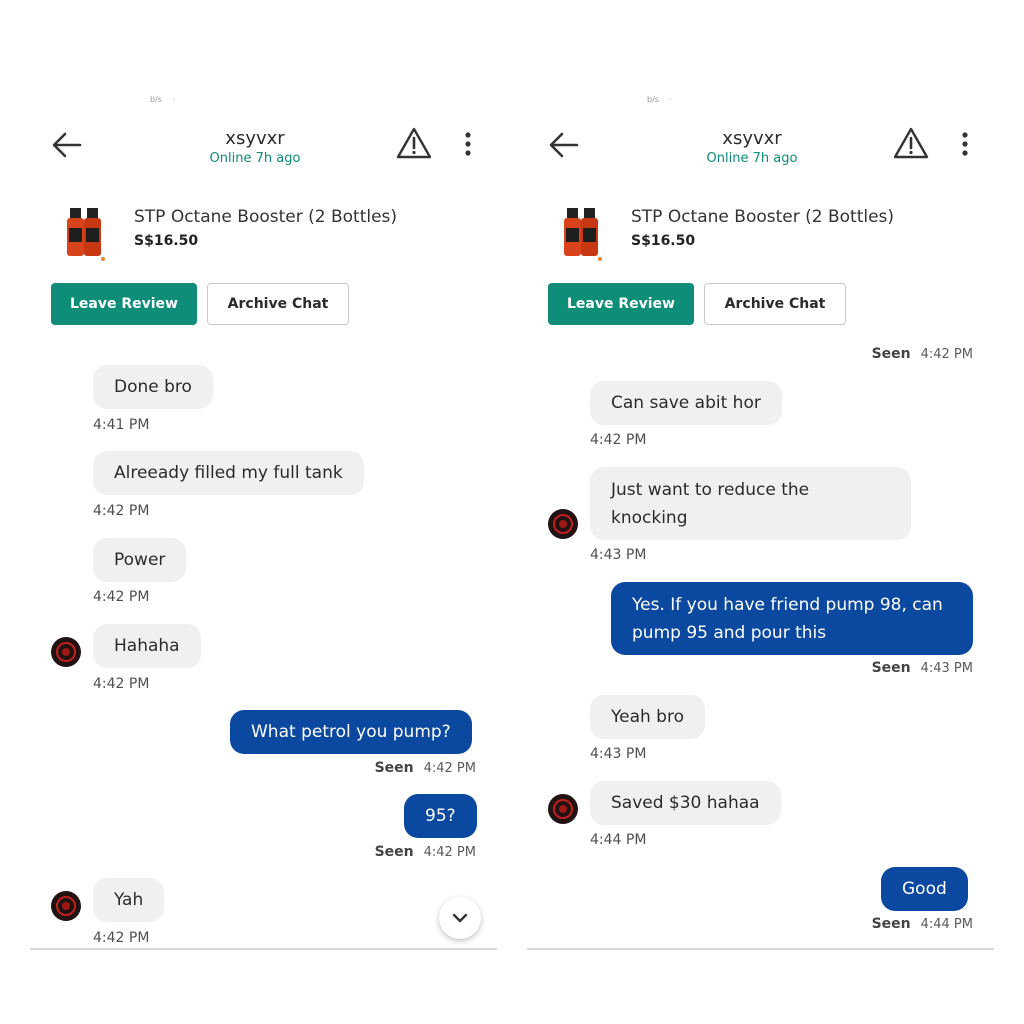 Image resolution: width=1024 pixels, height=1024 pixels. I want to click on message-bubble-incoming: Power, so click(140, 560).